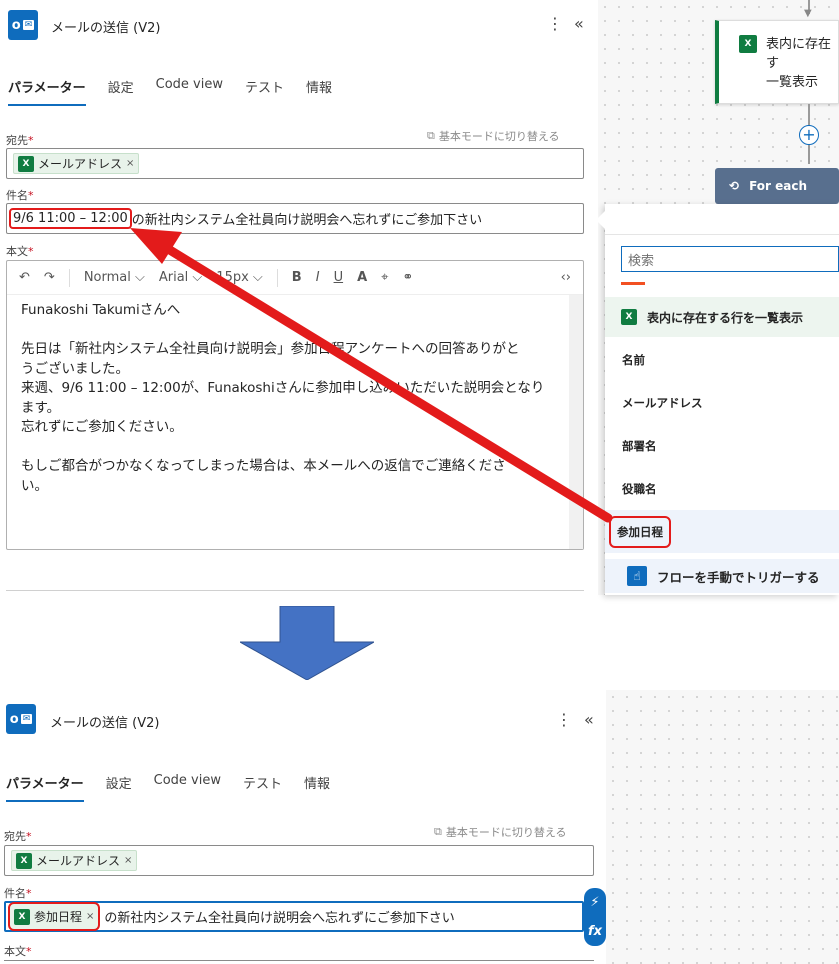 Image resolution: width=839 pixels, height=964 pixels. Describe the element at coordinates (722, 827) in the screenshot. I see `flow-canvas-bottom` at that location.